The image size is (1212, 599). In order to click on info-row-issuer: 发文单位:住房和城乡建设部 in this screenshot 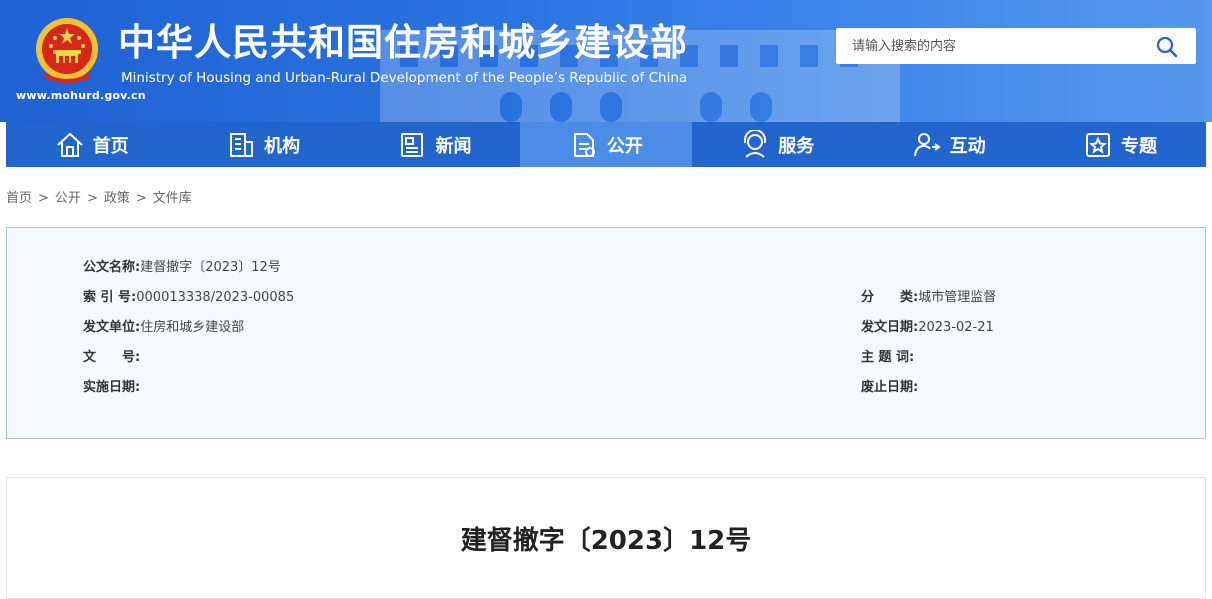, I will do `click(163, 328)`.